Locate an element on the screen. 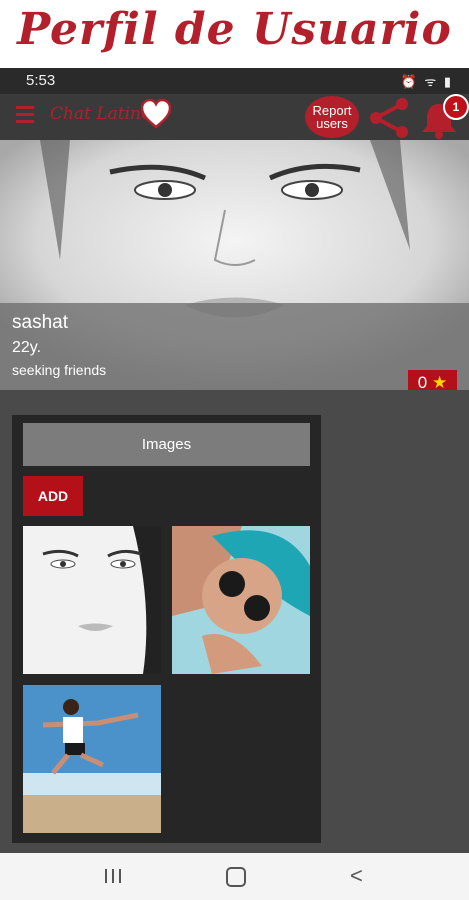 This screenshot has width=469, height=900. app-logo-text: Chat Latino is located at coordinates (101, 114).